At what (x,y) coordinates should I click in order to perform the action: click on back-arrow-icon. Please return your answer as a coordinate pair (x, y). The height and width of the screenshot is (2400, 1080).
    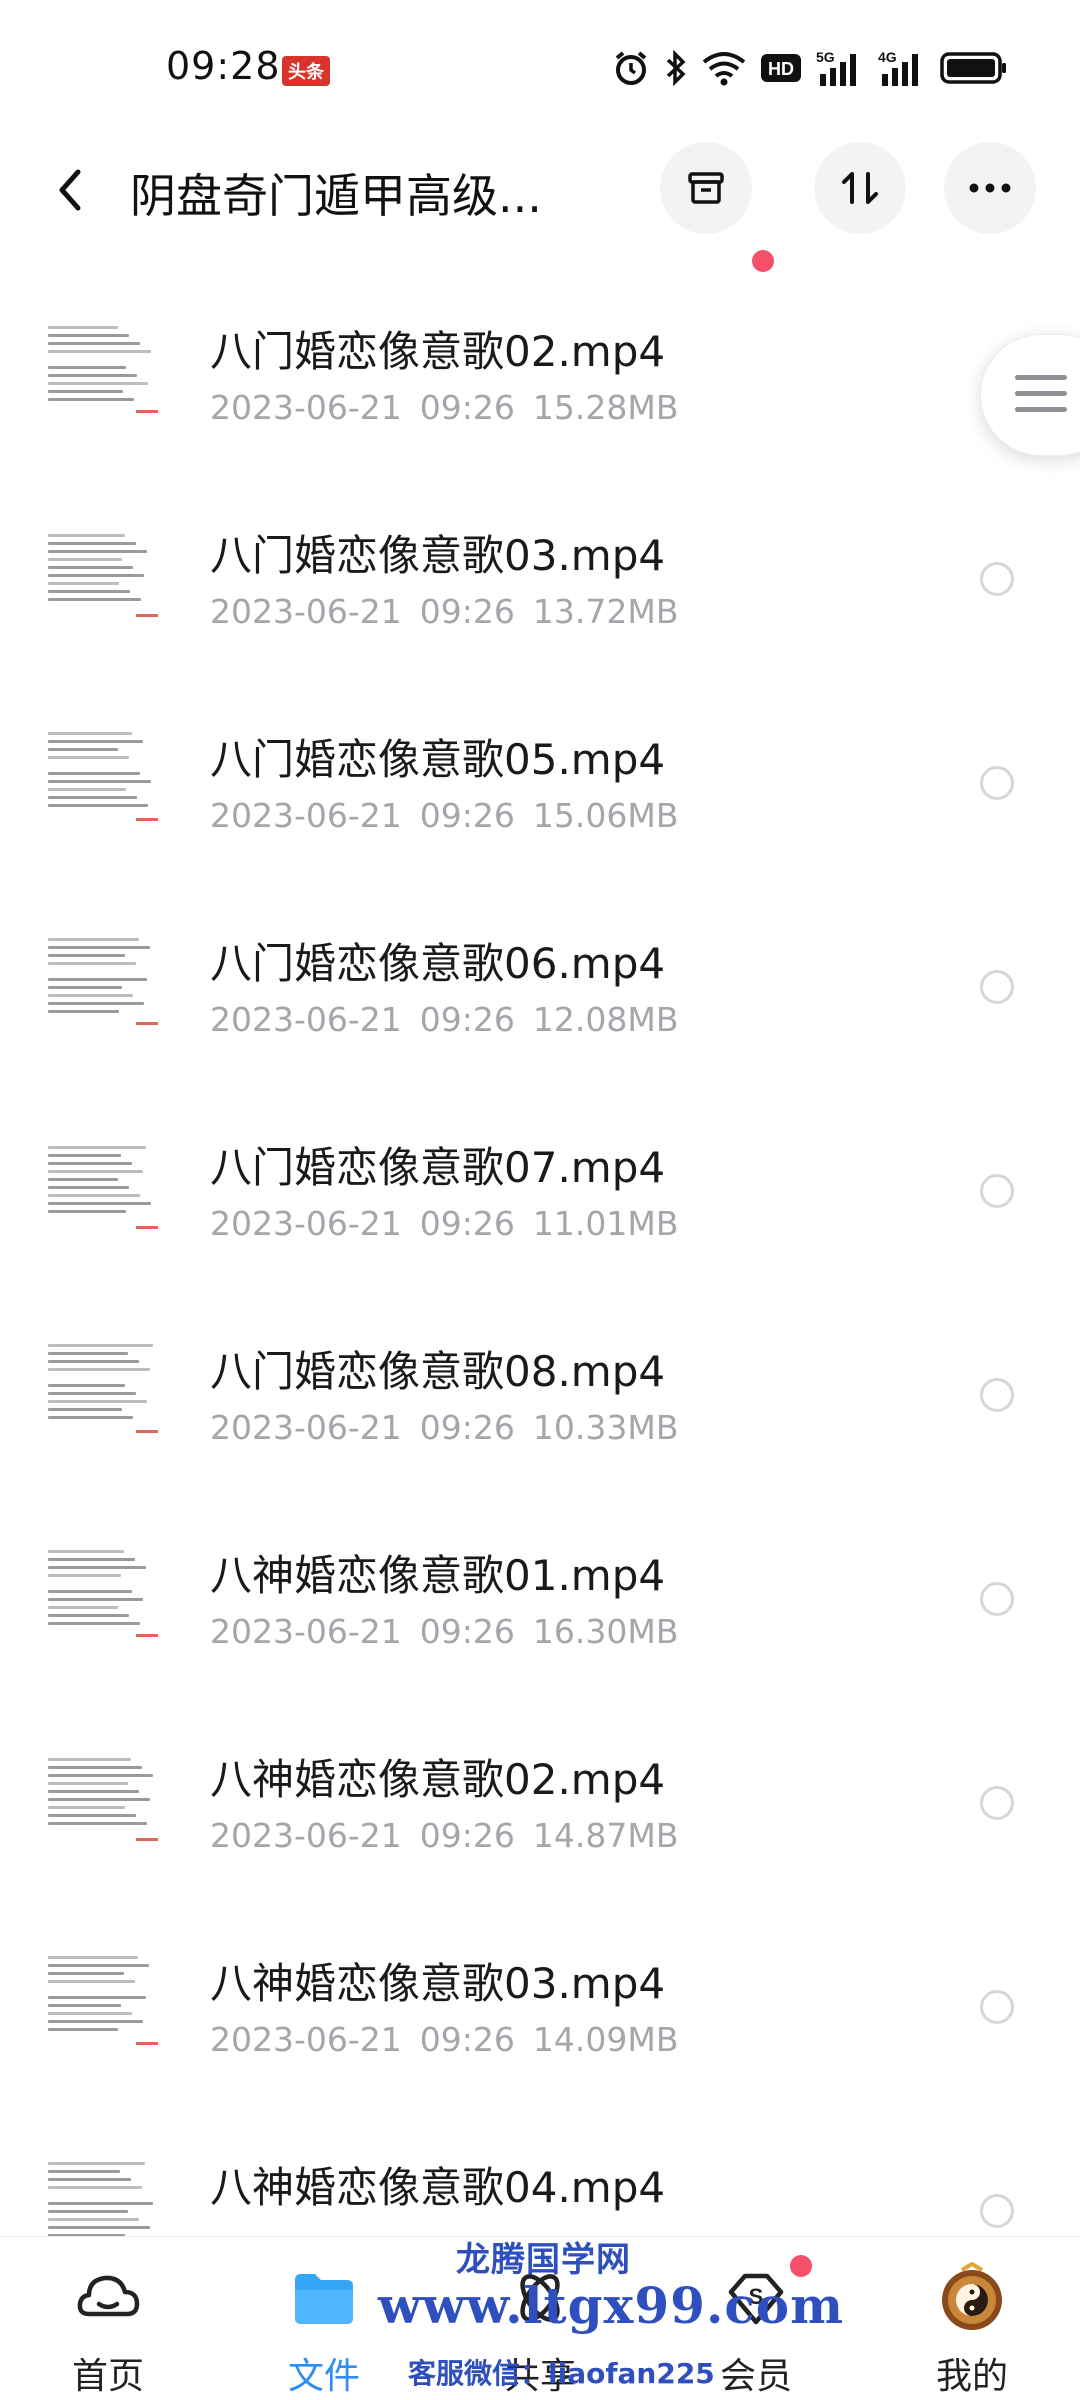
    Looking at the image, I should click on (70, 190).